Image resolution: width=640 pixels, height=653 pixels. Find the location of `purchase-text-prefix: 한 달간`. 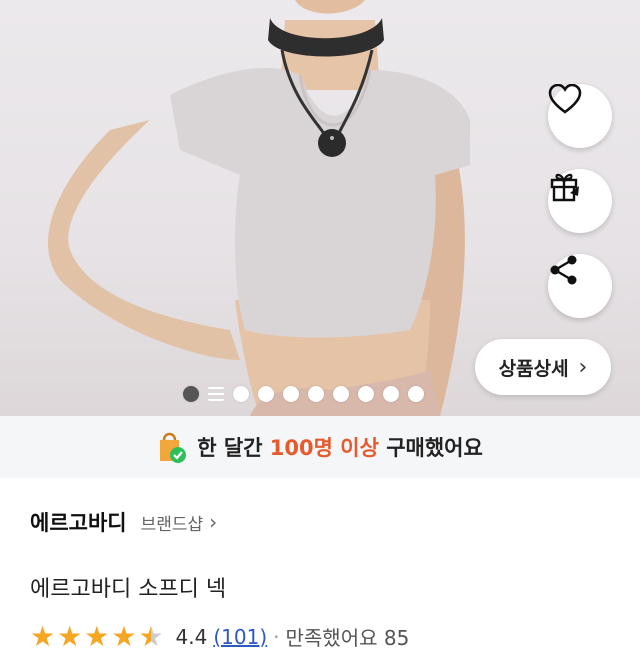

purchase-text-prefix: 한 달간 is located at coordinates (233, 448).